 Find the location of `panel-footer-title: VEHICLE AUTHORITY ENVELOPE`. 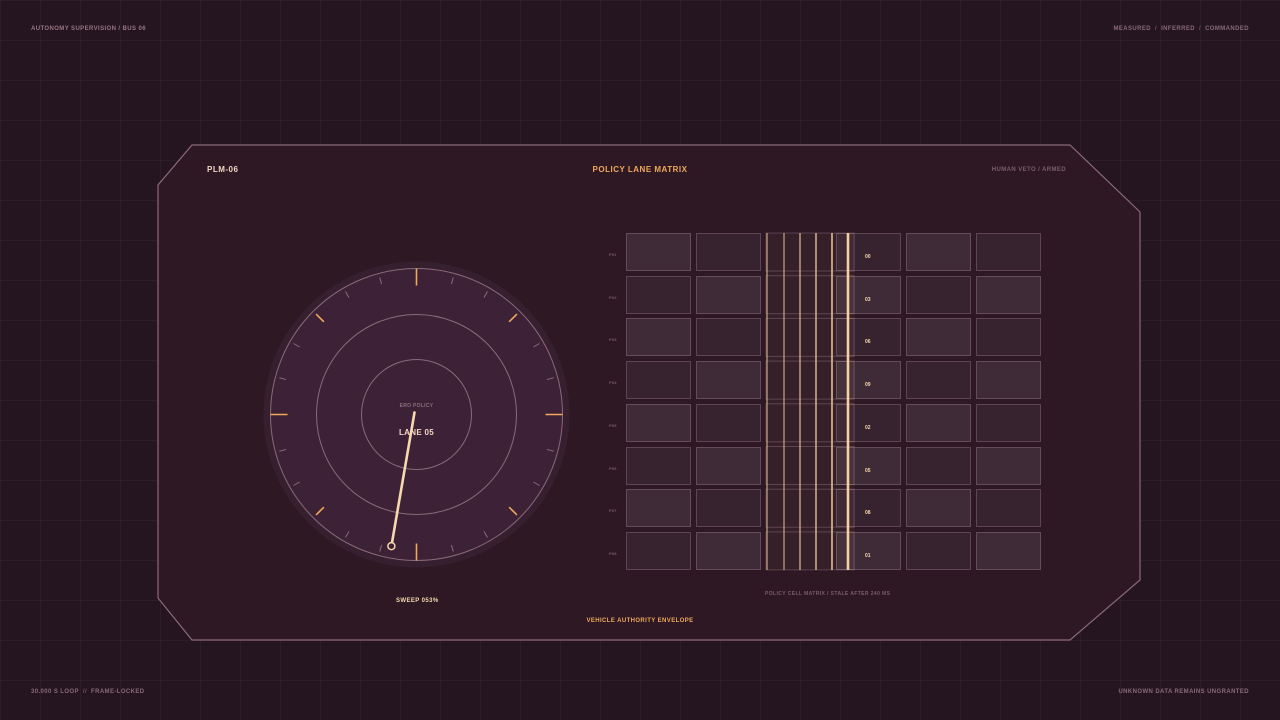

panel-footer-title: VEHICLE AUTHORITY ENVELOPE is located at coordinates (640, 621).